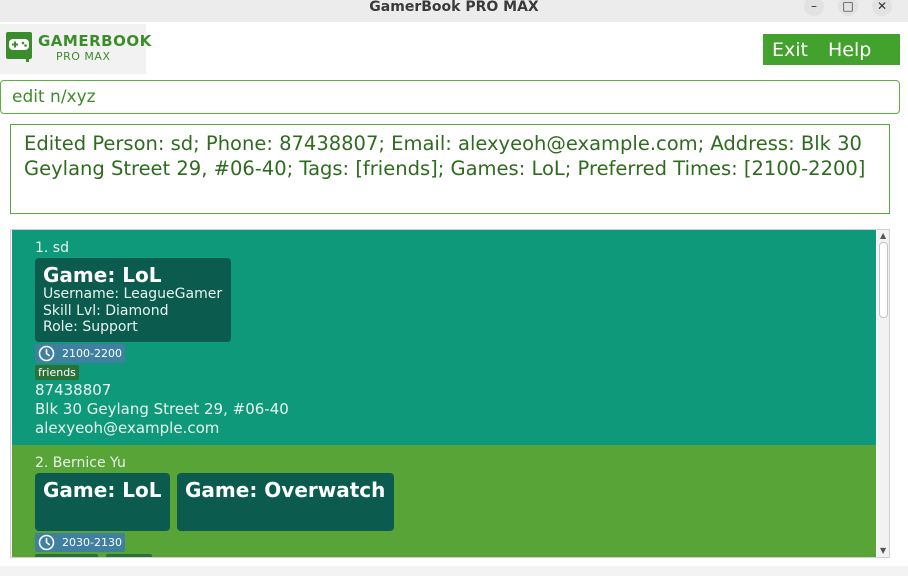 Image resolution: width=908 pixels, height=576 pixels. I want to click on logo: GAMERBOOK PRO MAX, so click(75, 49).